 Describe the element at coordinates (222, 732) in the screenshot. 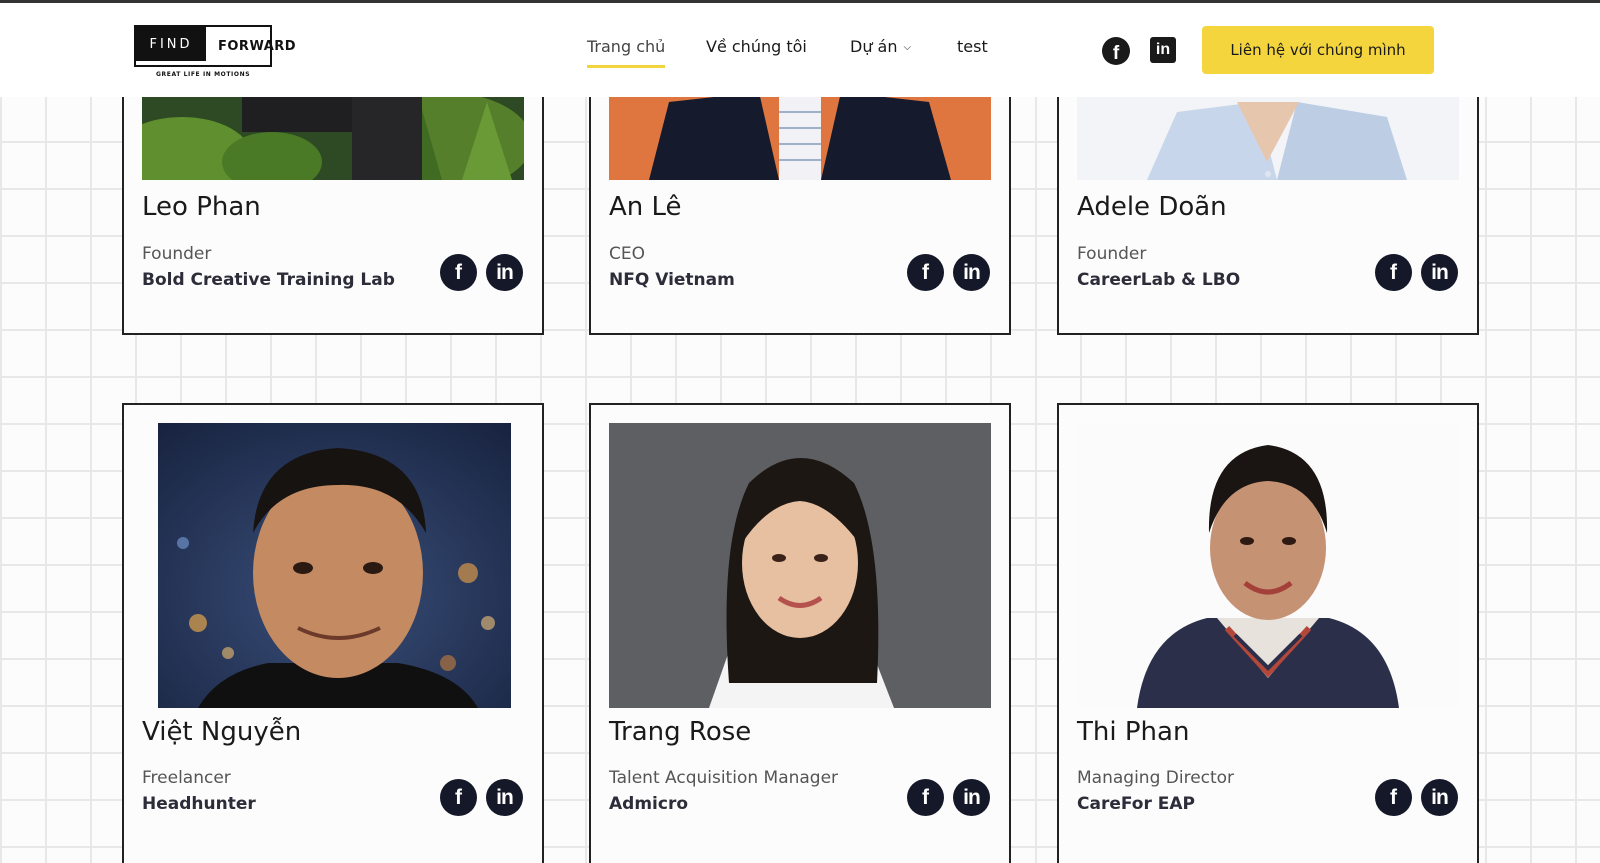

I see `person-name: Việt Nguyễn` at that location.